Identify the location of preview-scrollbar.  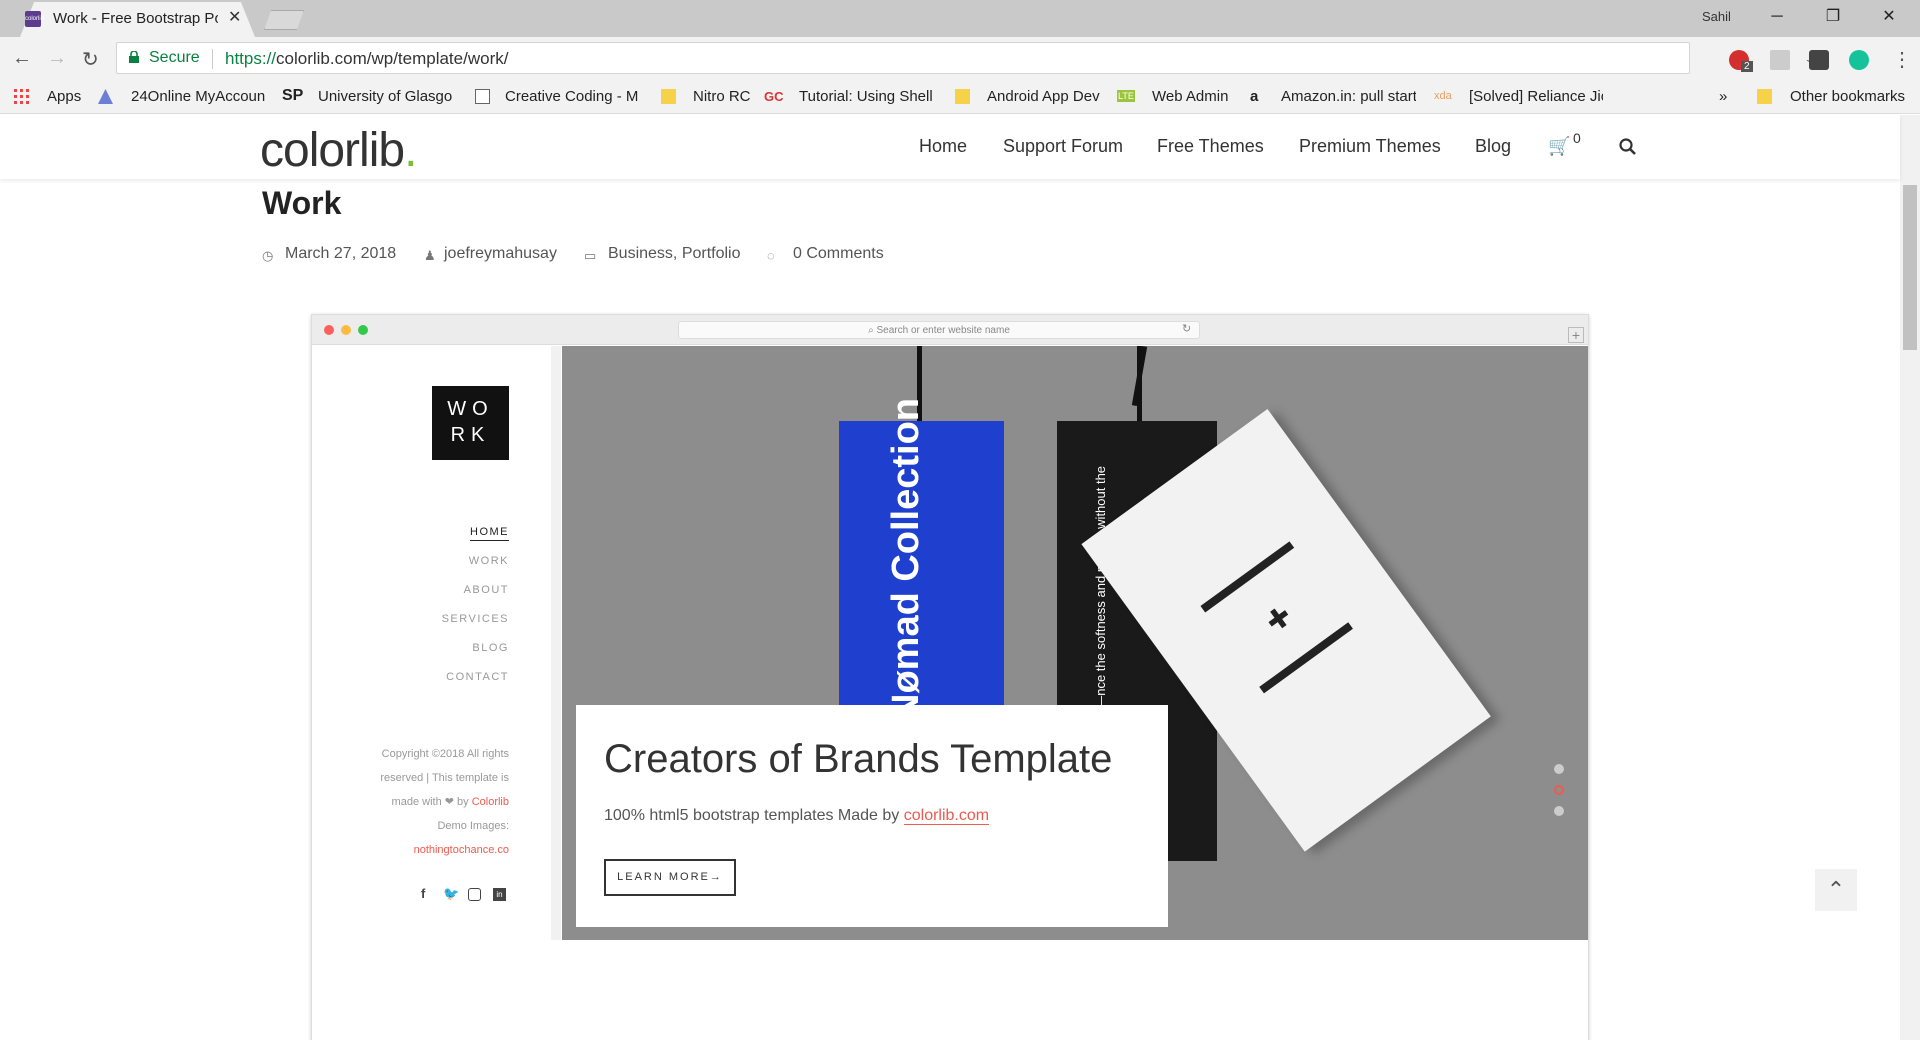
(556, 643).